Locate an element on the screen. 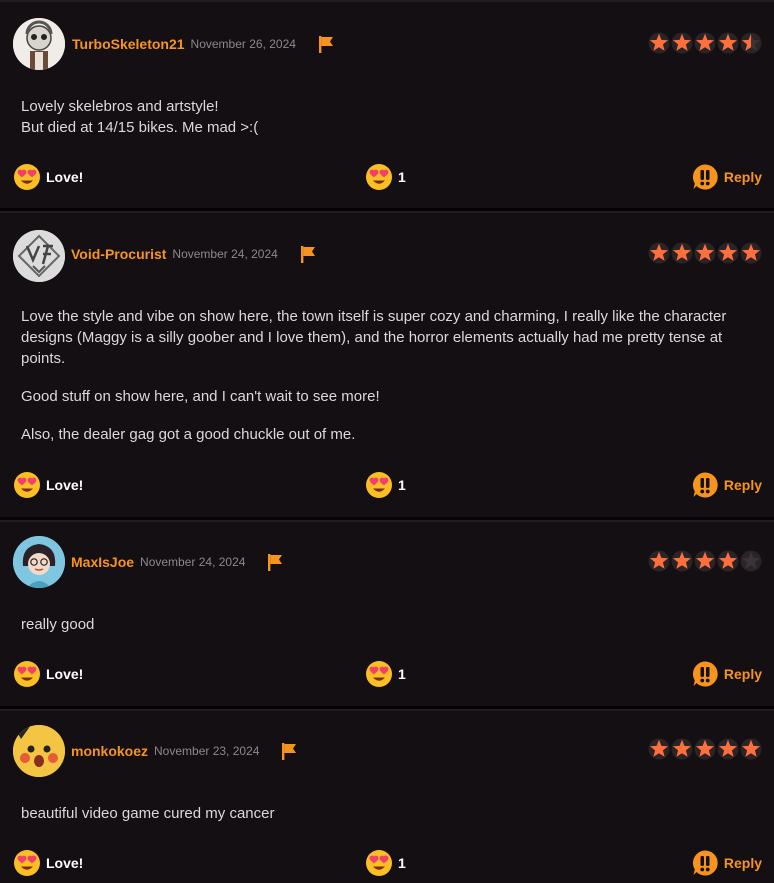 Image resolution: width=774 pixels, height=883 pixels. username-link: TurboSkeleton21 is located at coordinates (128, 44).